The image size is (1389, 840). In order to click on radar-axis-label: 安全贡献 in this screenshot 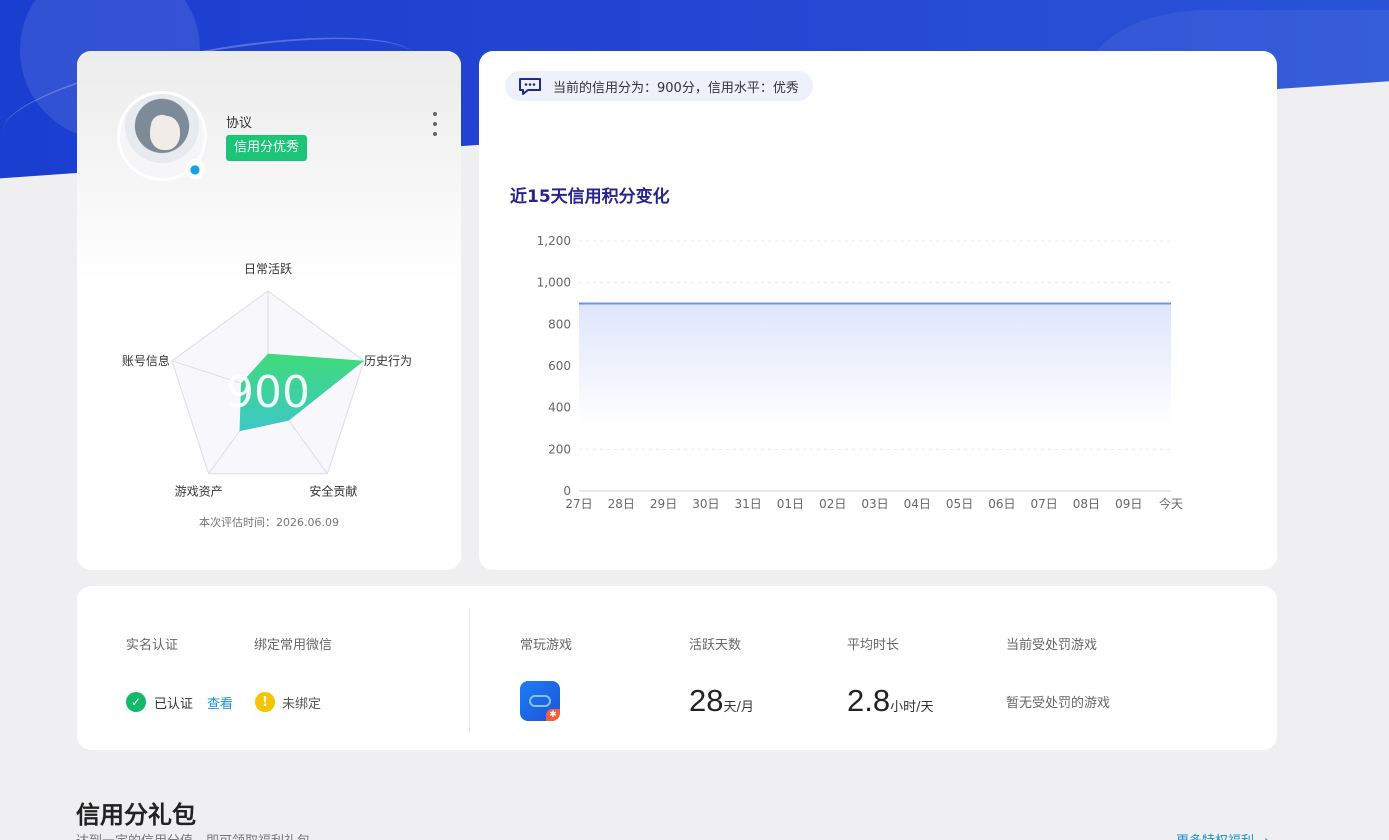, I will do `click(333, 491)`.